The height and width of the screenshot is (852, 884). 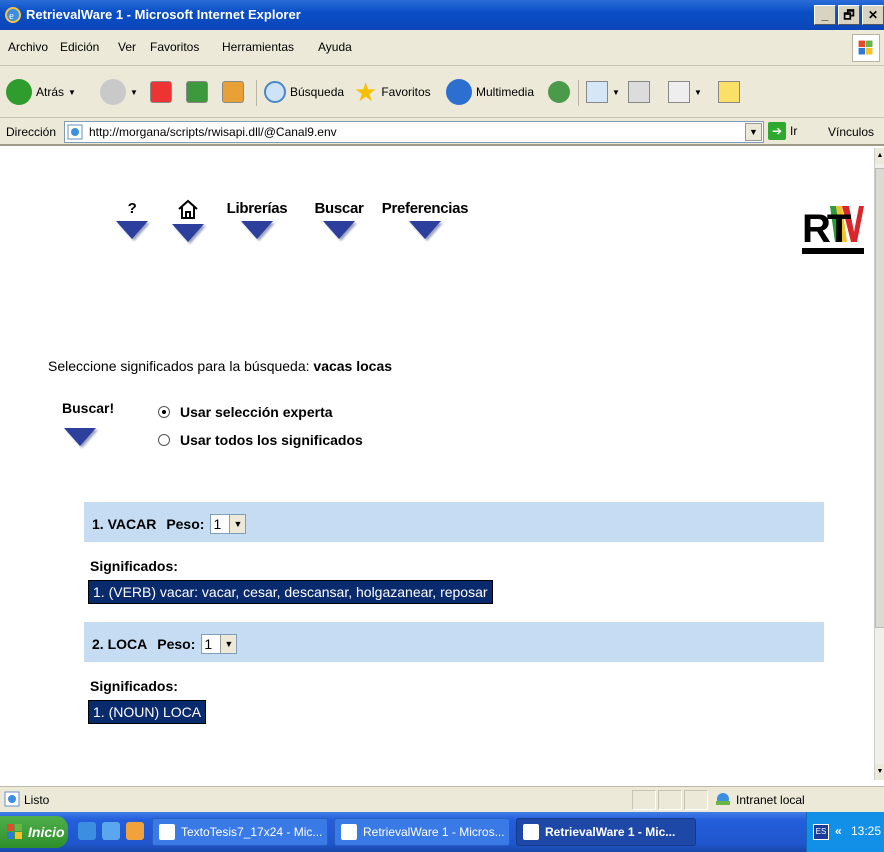 I want to click on intranet-zone-icon, so click(x=723, y=799).